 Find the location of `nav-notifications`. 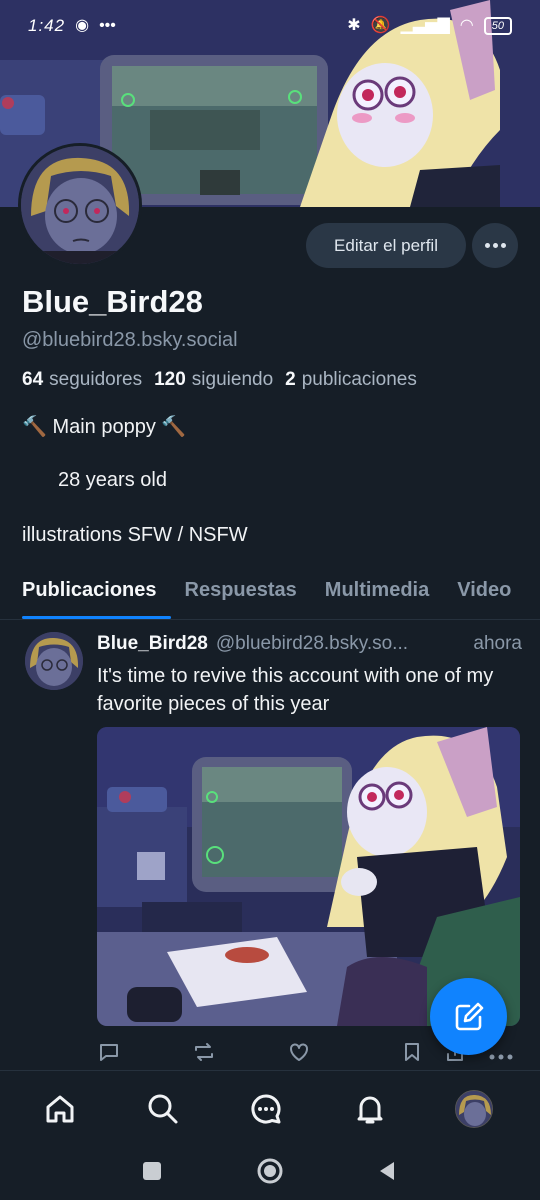

nav-notifications is located at coordinates (370, 1109).